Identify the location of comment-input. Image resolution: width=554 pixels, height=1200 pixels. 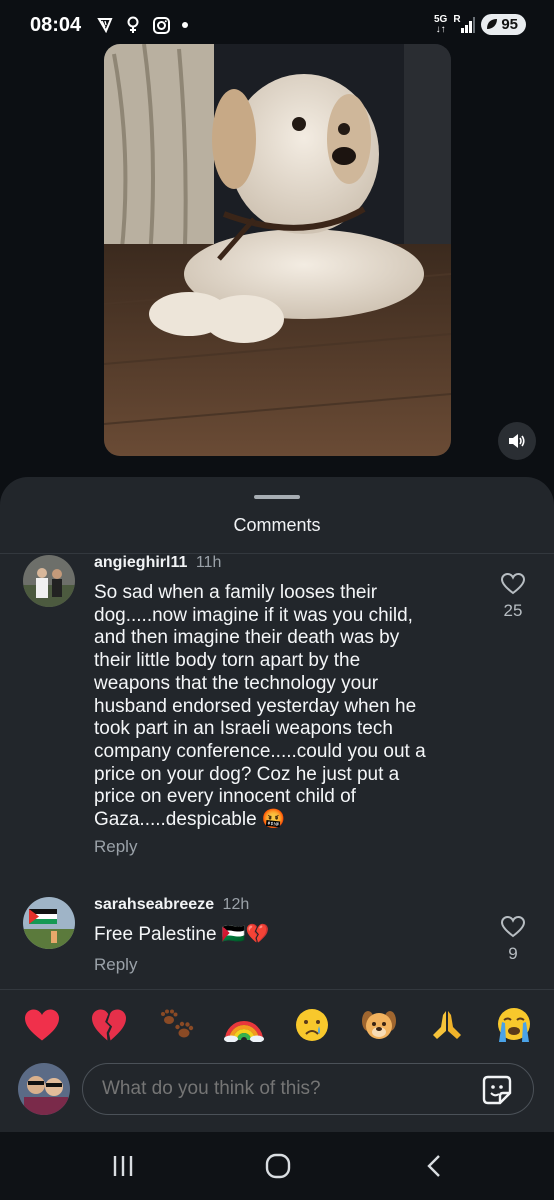
(282, 1089).